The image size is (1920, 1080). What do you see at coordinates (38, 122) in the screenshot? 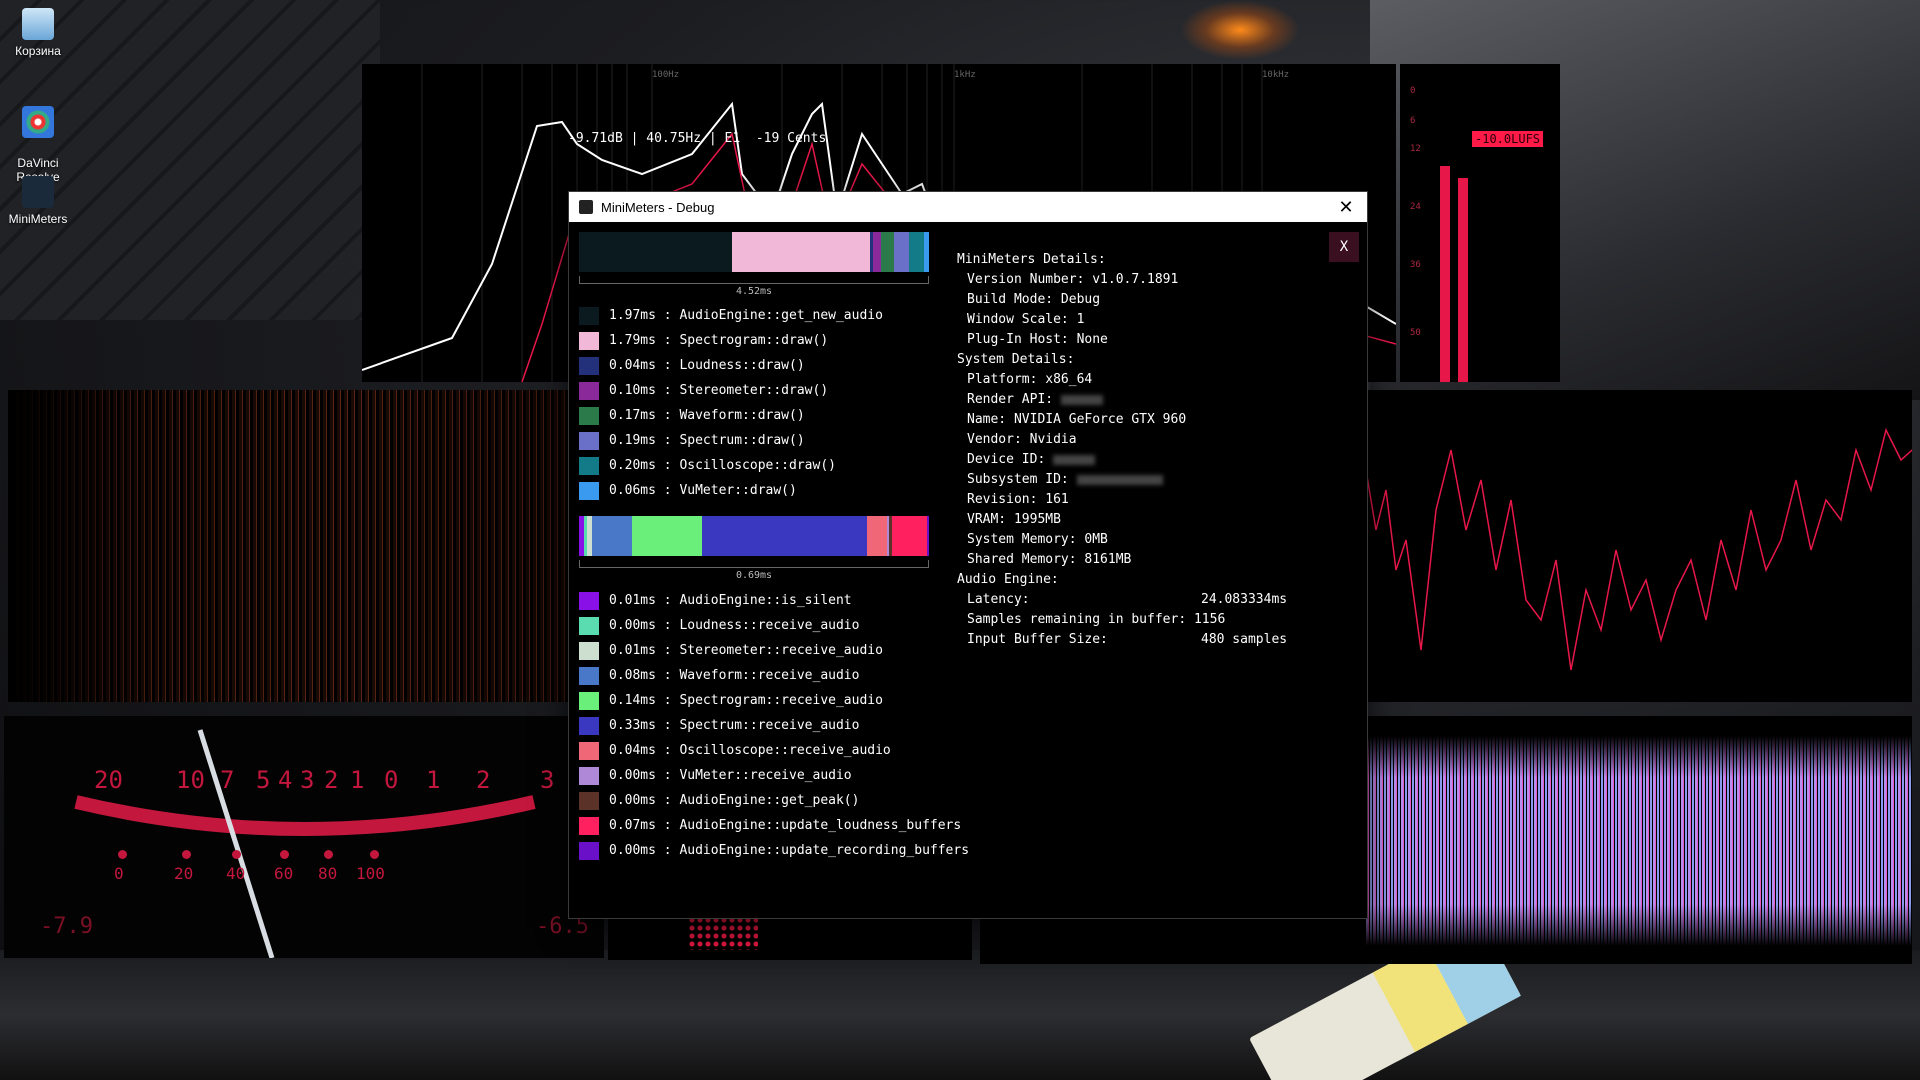
I see `davinci-resolve-icon` at bounding box center [38, 122].